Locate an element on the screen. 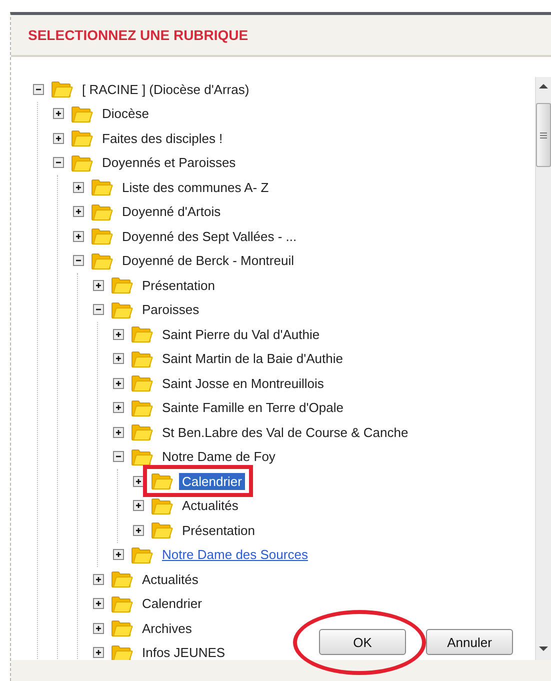 This screenshot has height=681, width=551. tree-item: Notre Dame de Foy is located at coordinates (218, 457).